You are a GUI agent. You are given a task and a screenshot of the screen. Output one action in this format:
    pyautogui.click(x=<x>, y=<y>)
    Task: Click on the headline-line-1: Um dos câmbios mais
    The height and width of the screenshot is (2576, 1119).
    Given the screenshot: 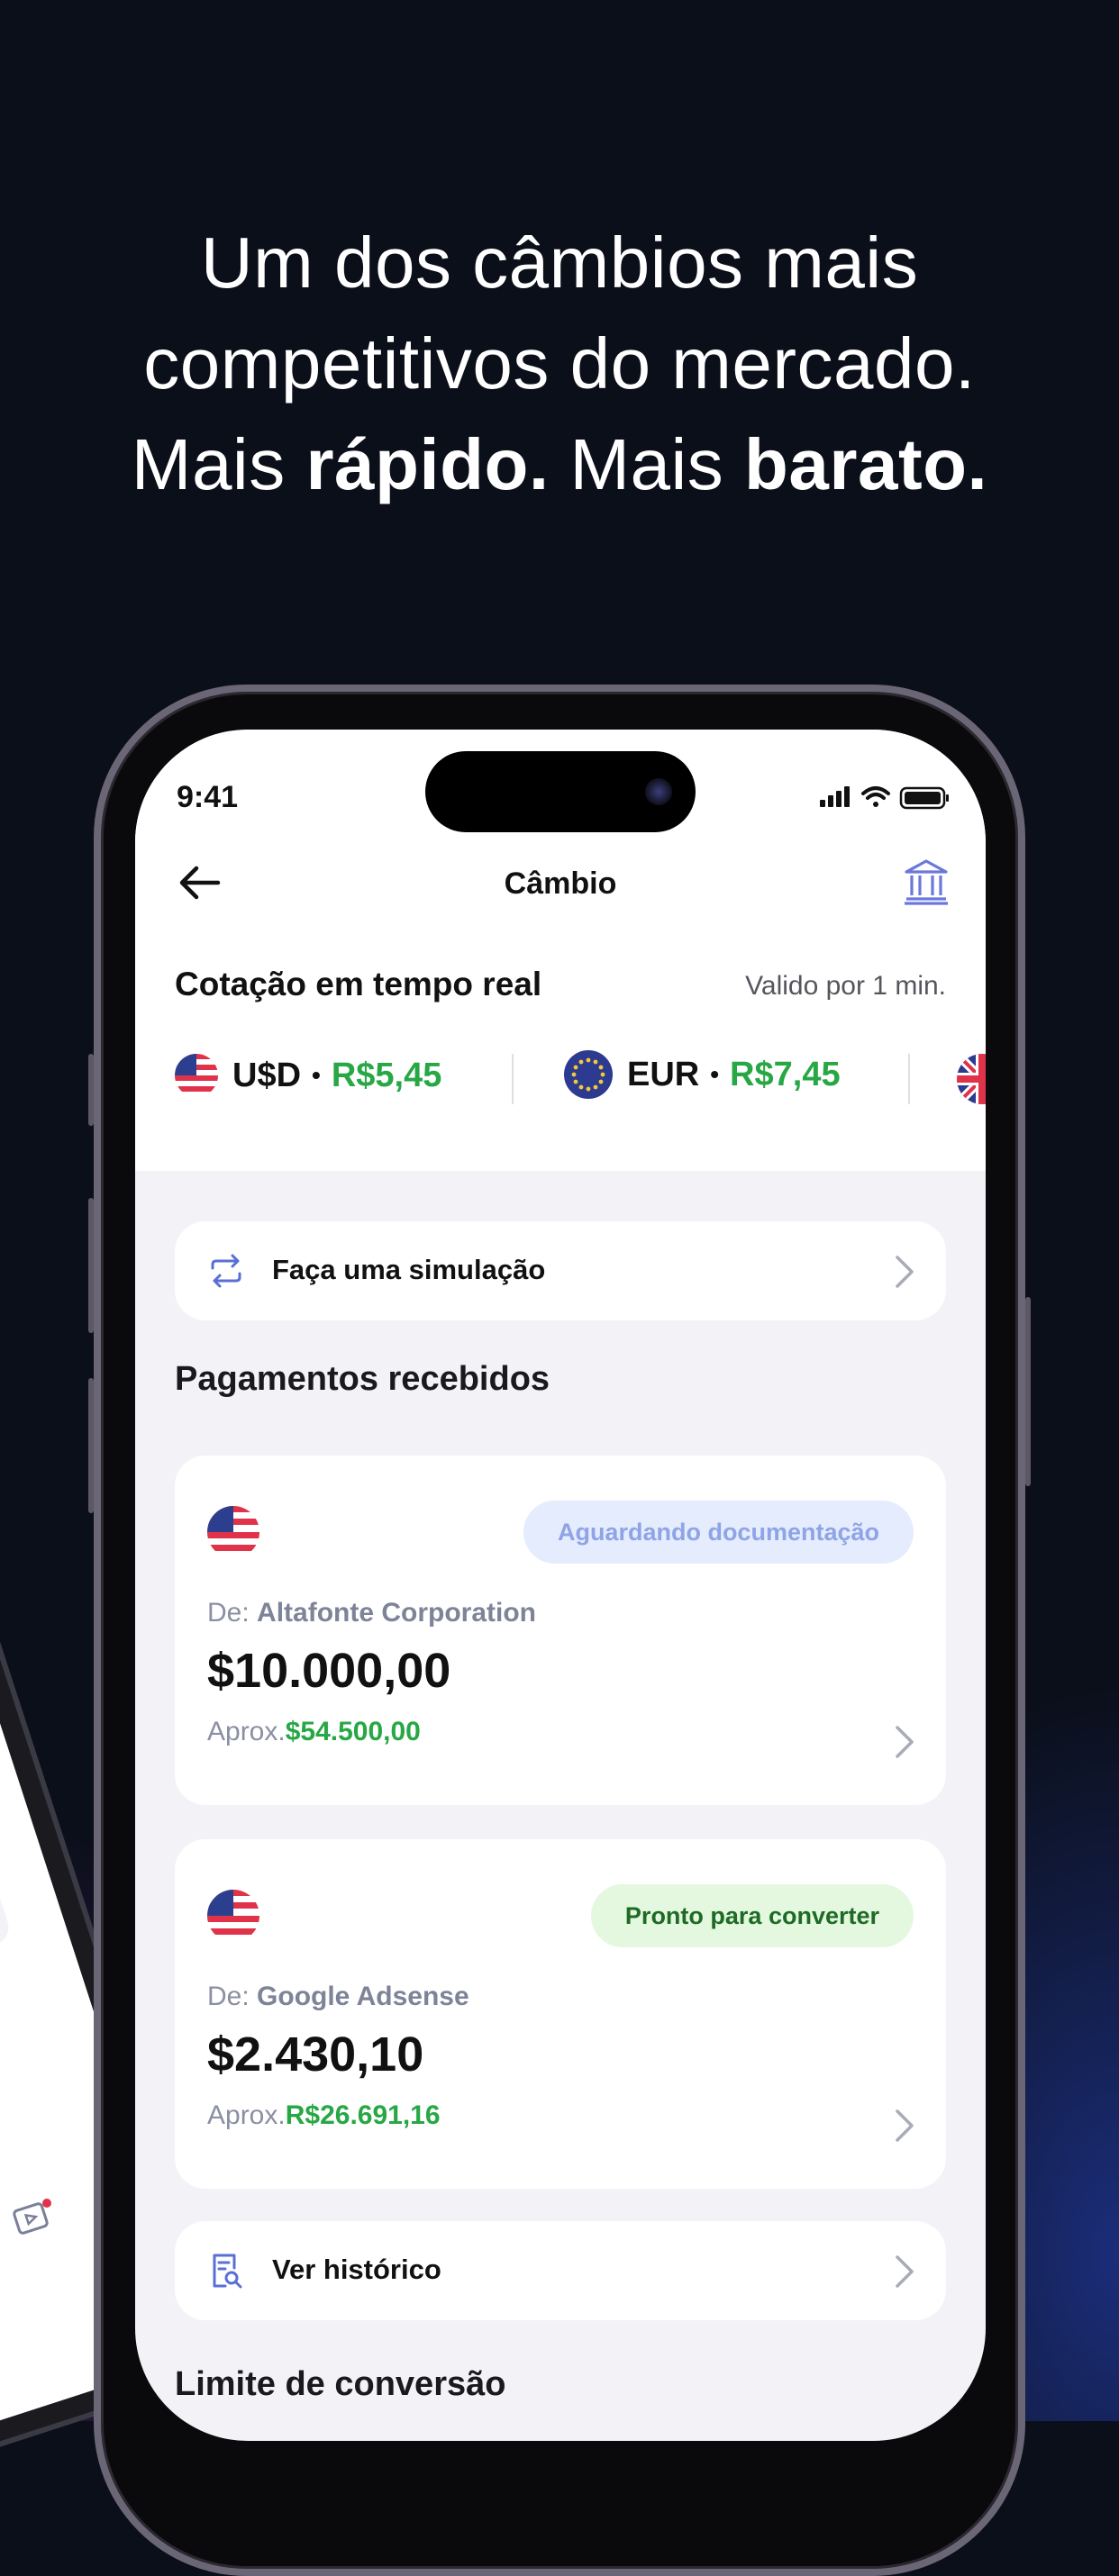 What is the action you would take?
    pyautogui.click(x=559, y=262)
    